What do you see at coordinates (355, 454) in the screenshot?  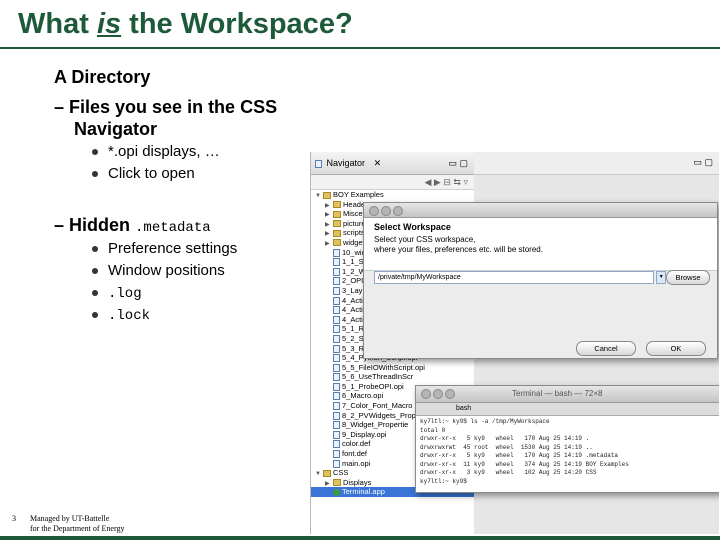 I see `navigator-item-label: font.def` at bounding box center [355, 454].